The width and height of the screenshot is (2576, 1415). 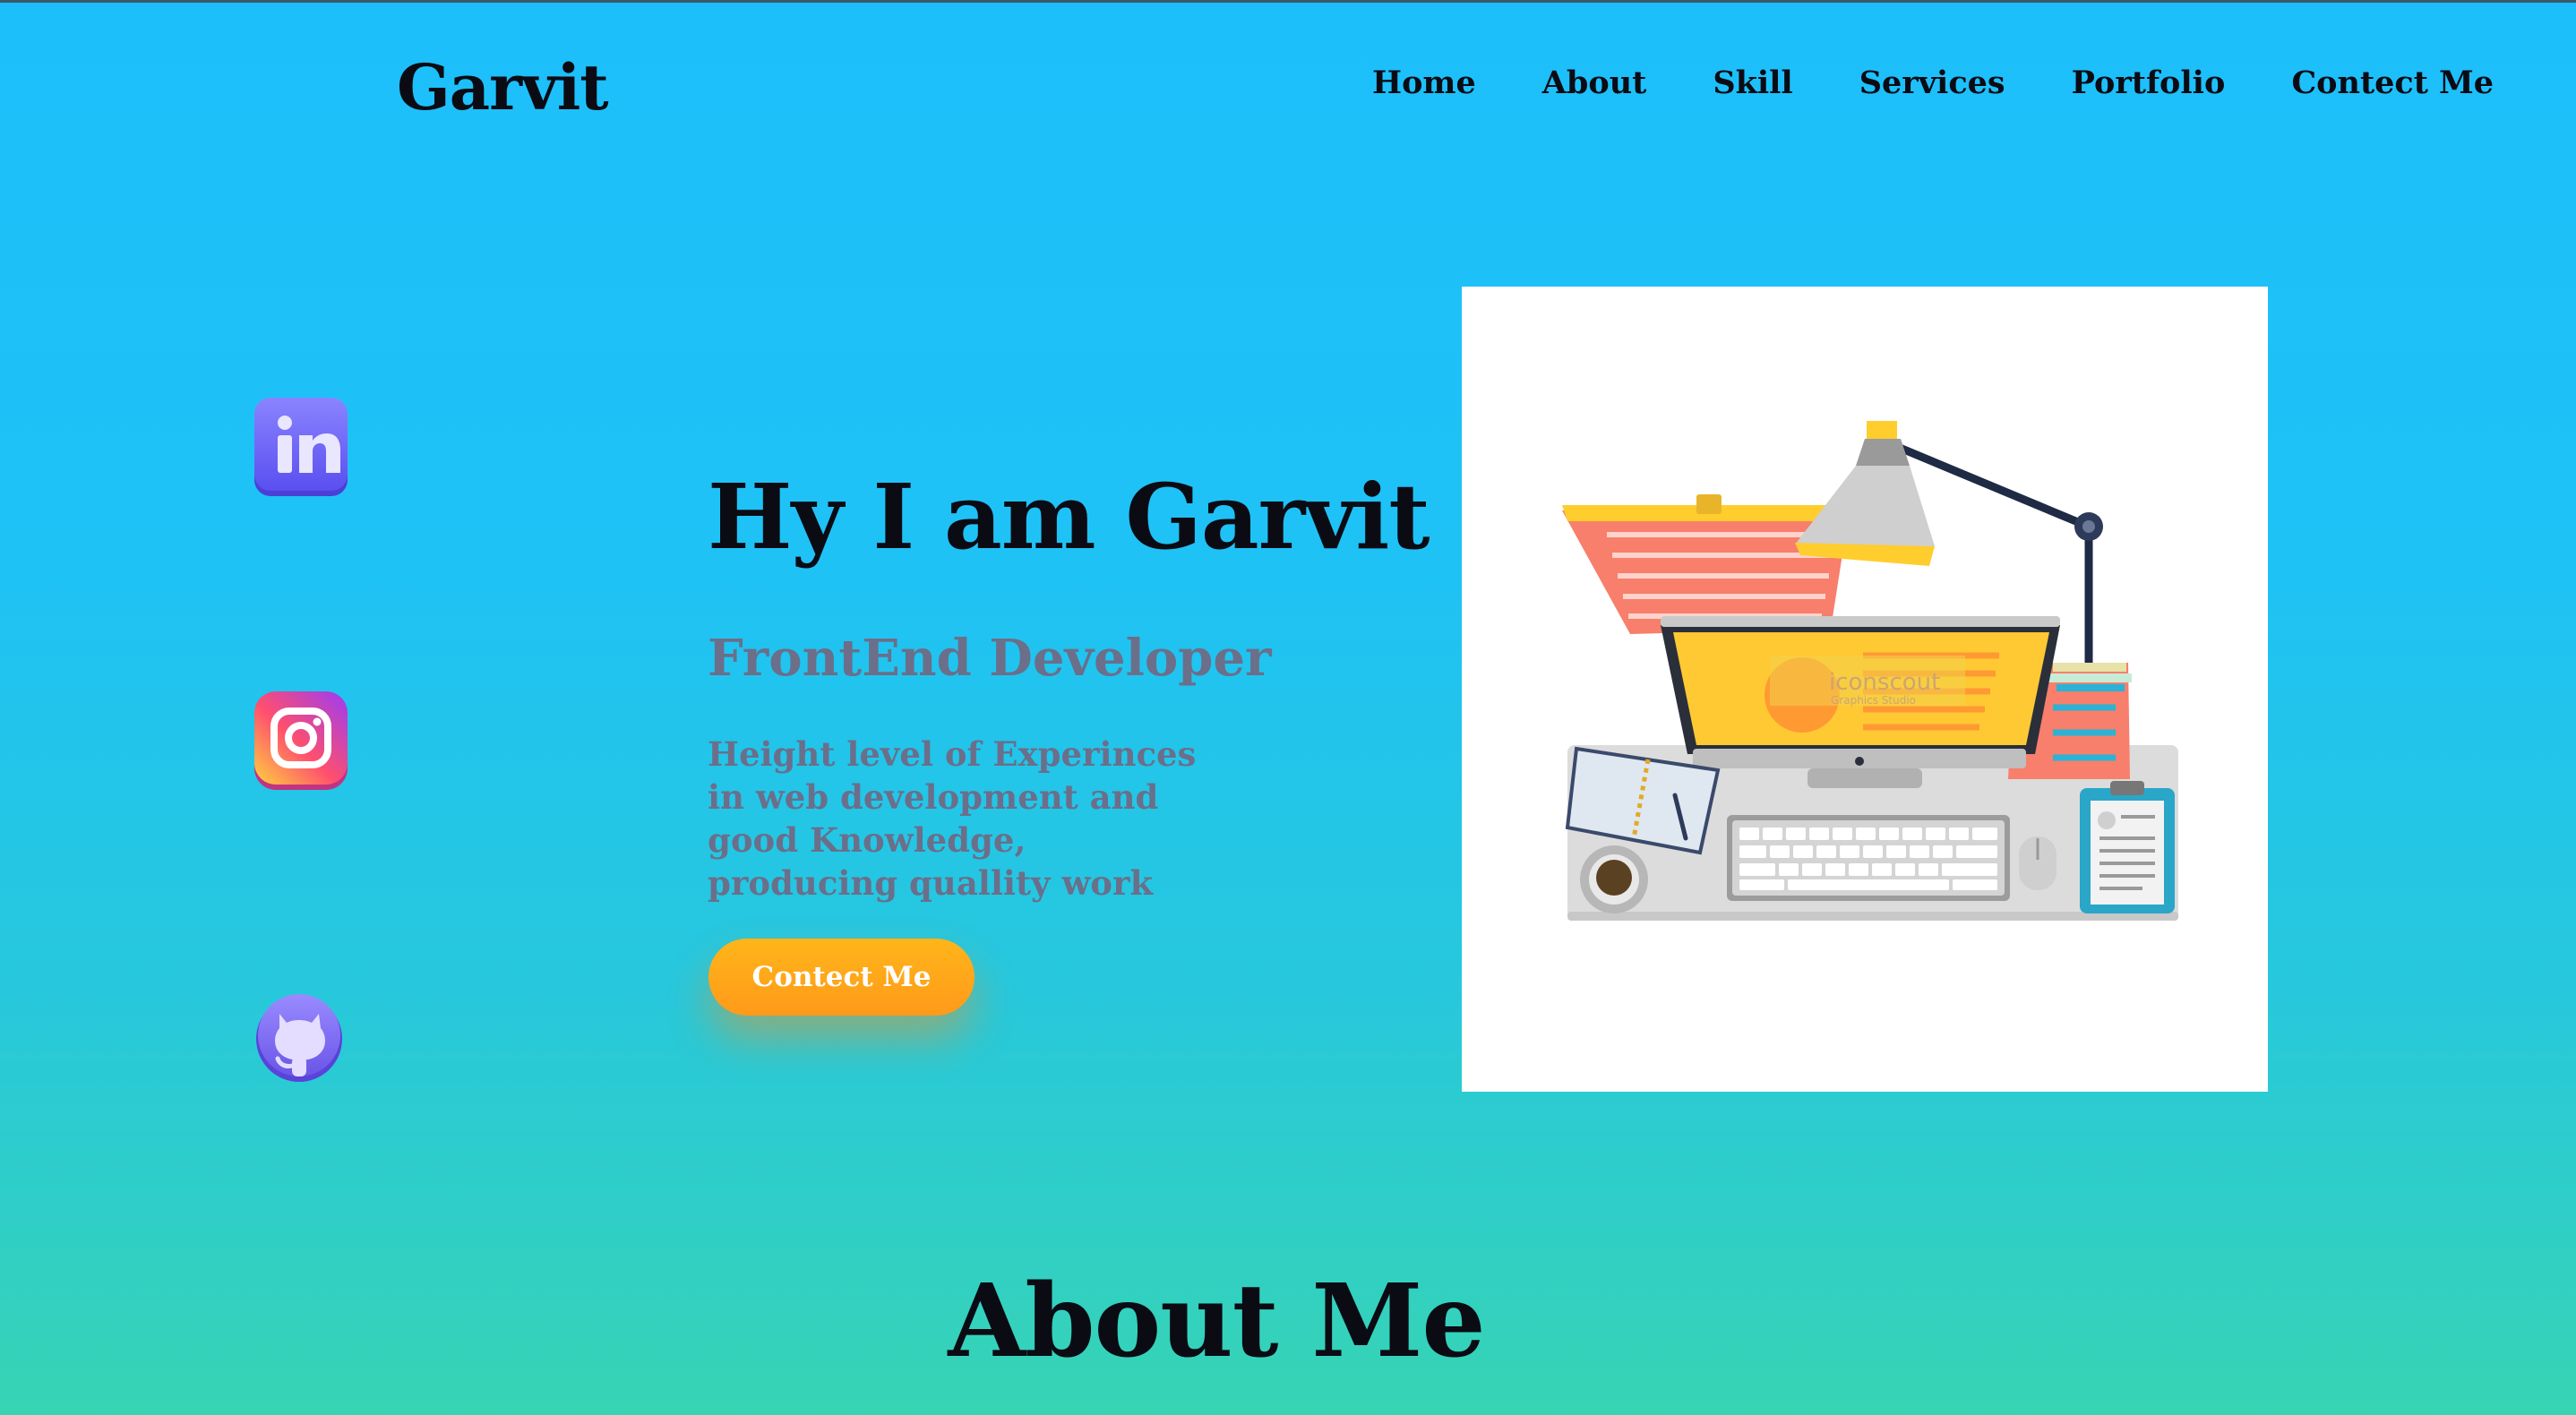 What do you see at coordinates (841, 977) in the screenshot?
I see `contact-me-button: Contect Me` at bounding box center [841, 977].